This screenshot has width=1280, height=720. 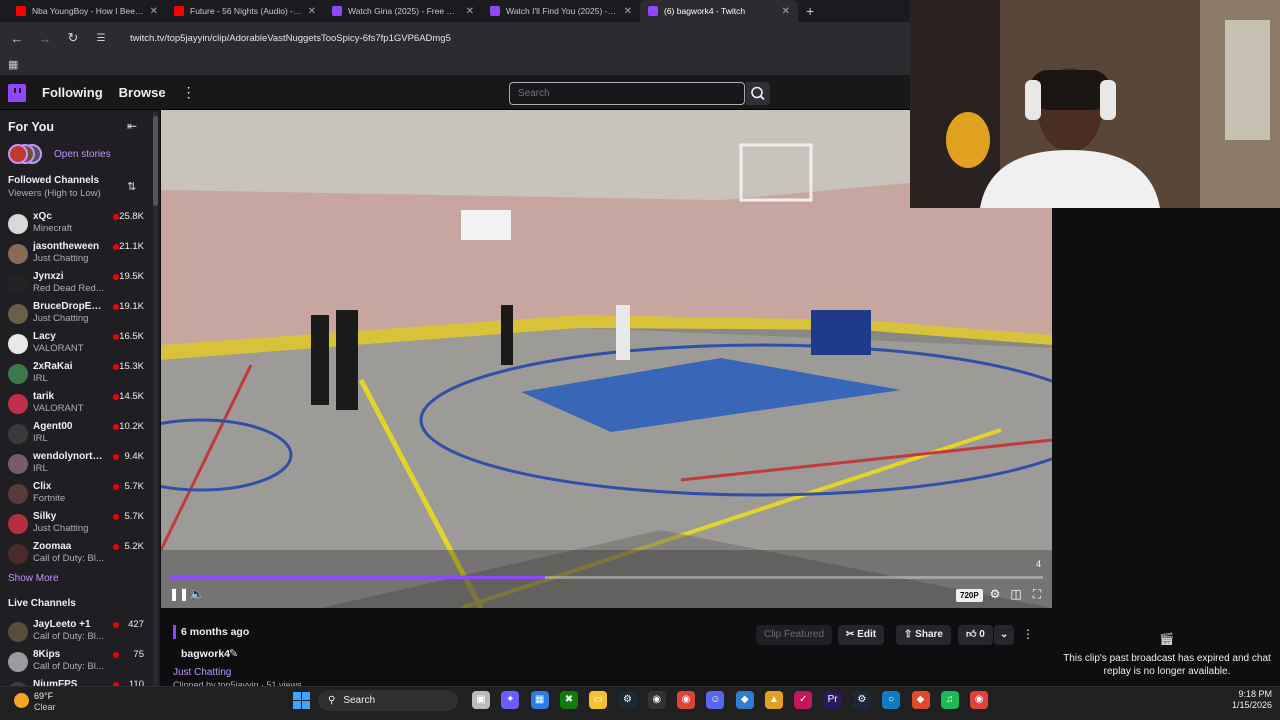 What do you see at coordinates (76, 376) in the screenshot?
I see `sidebar-channel-item: 2xRaKai IRL 15.3K` at bounding box center [76, 376].